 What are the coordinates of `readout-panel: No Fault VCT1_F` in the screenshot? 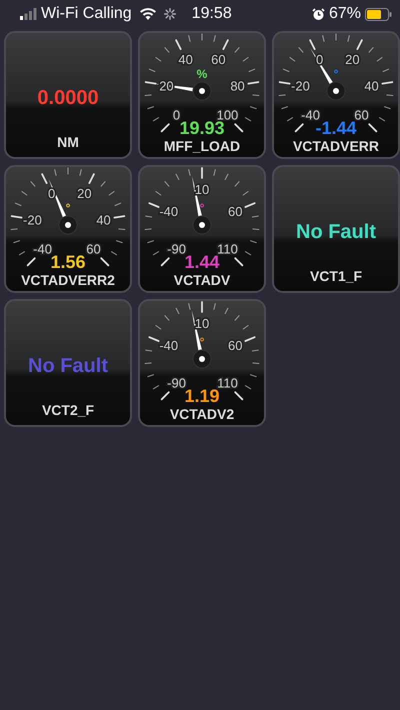 It's located at (336, 229).